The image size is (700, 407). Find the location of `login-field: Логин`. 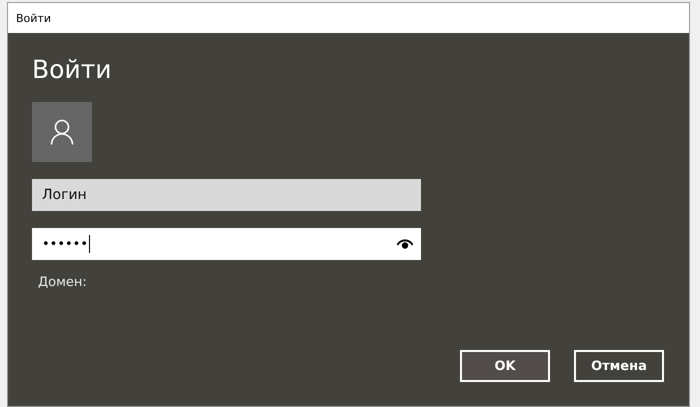

login-field: Логин is located at coordinates (226, 195).